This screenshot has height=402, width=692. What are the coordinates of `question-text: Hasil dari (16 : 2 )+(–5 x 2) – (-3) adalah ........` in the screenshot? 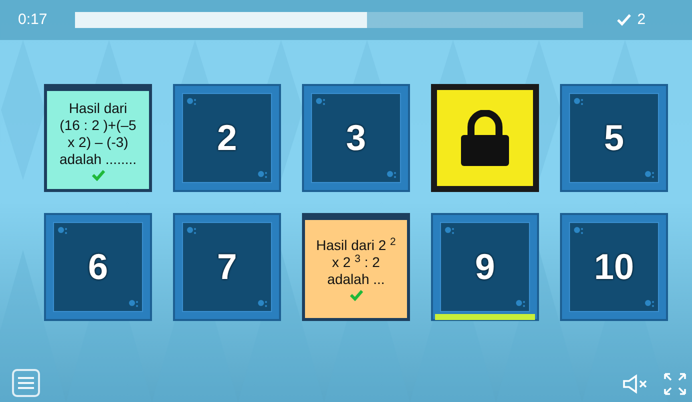 It's located at (98, 134).